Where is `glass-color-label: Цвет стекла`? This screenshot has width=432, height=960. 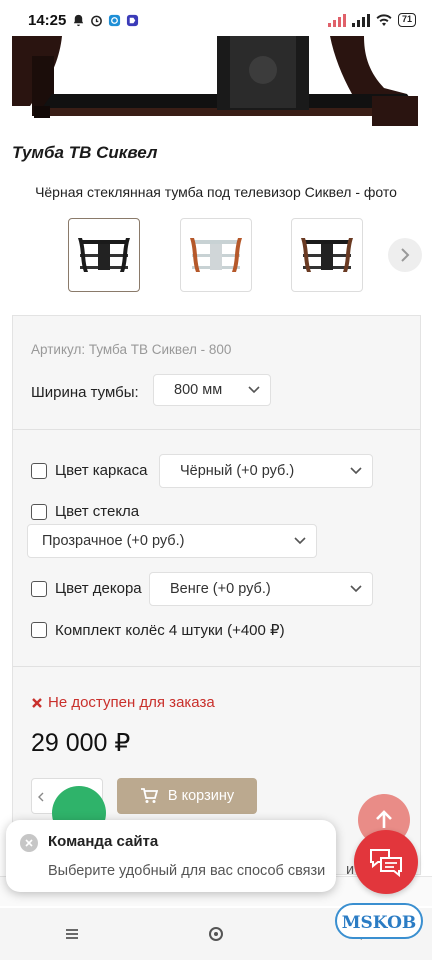
glass-color-label: Цвет стекла is located at coordinates (97, 511).